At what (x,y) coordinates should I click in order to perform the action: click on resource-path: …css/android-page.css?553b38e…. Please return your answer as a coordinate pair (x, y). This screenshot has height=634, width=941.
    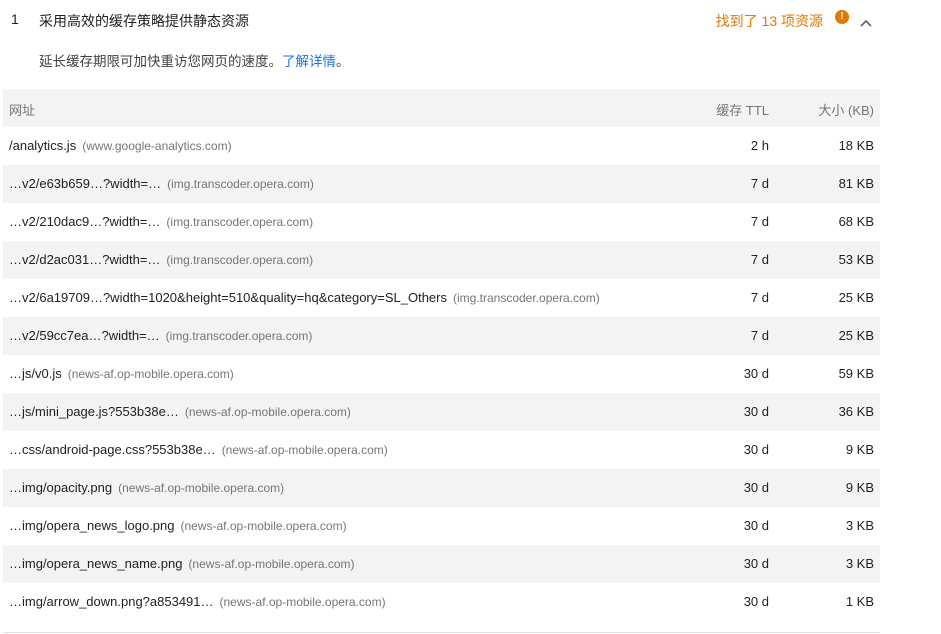
    Looking at the image, I should click on (112, 449).